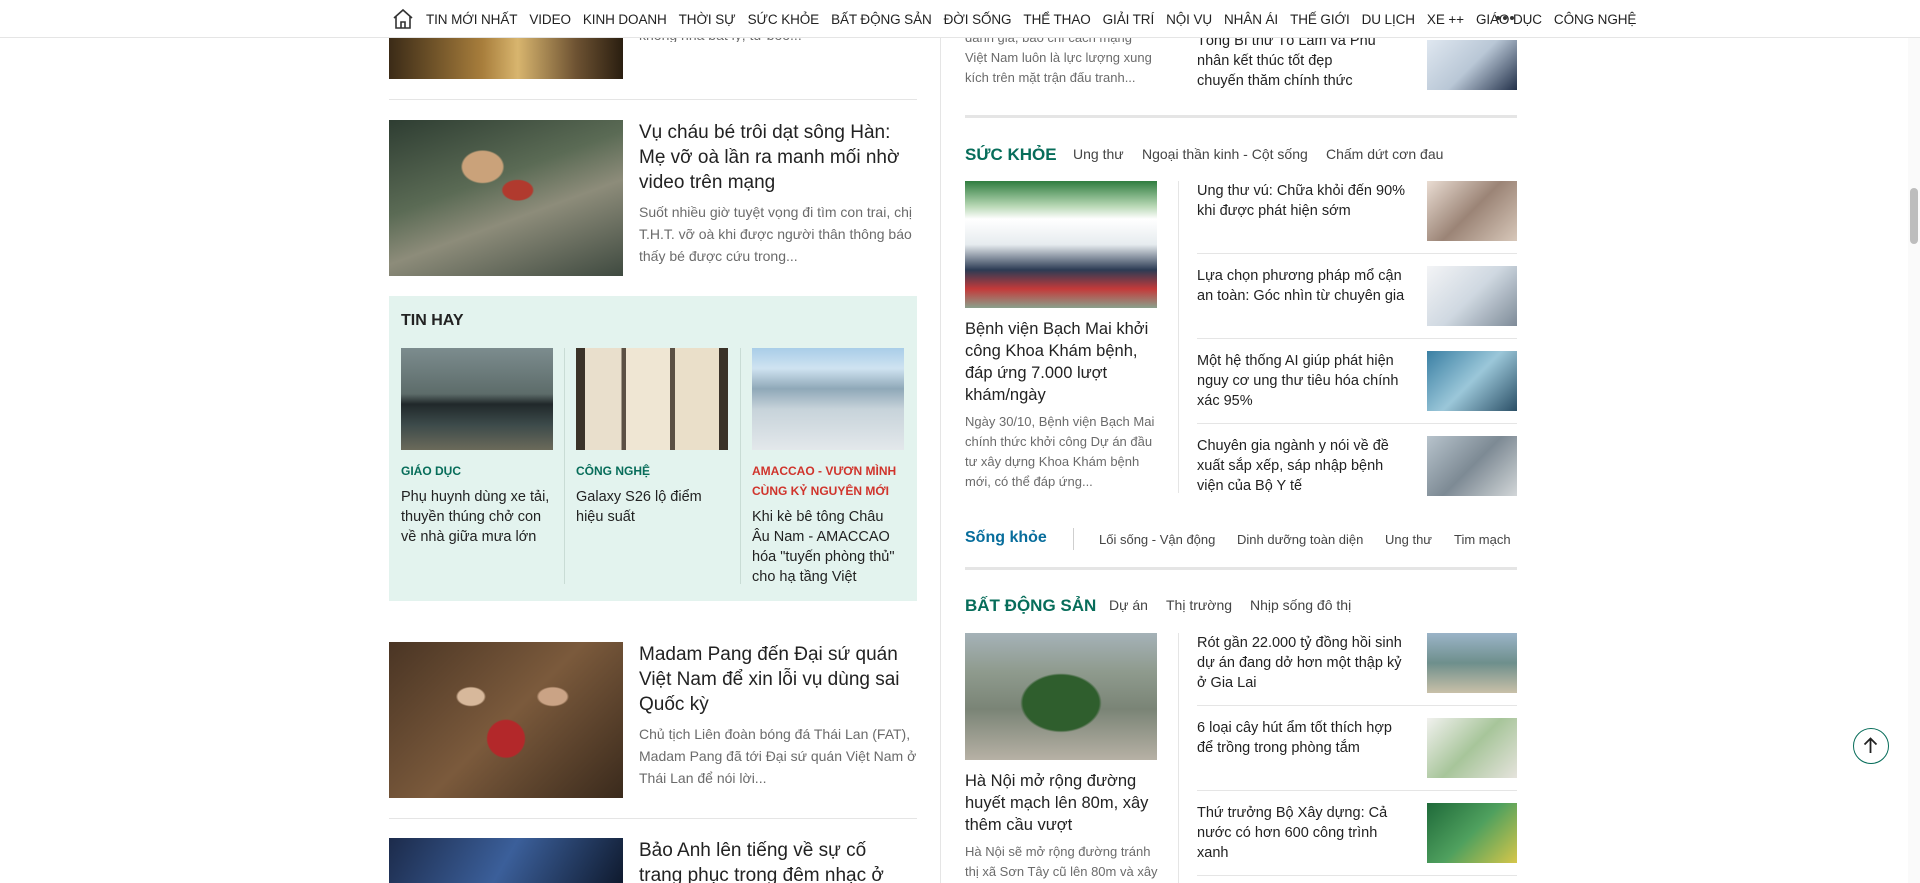 This screenshot has height=883, width=1920. Describe the element at coordinates (1225, 154) in the screenshot. I see `subcategory-link: Ngoại thần kinh - Cột sống` at that location.